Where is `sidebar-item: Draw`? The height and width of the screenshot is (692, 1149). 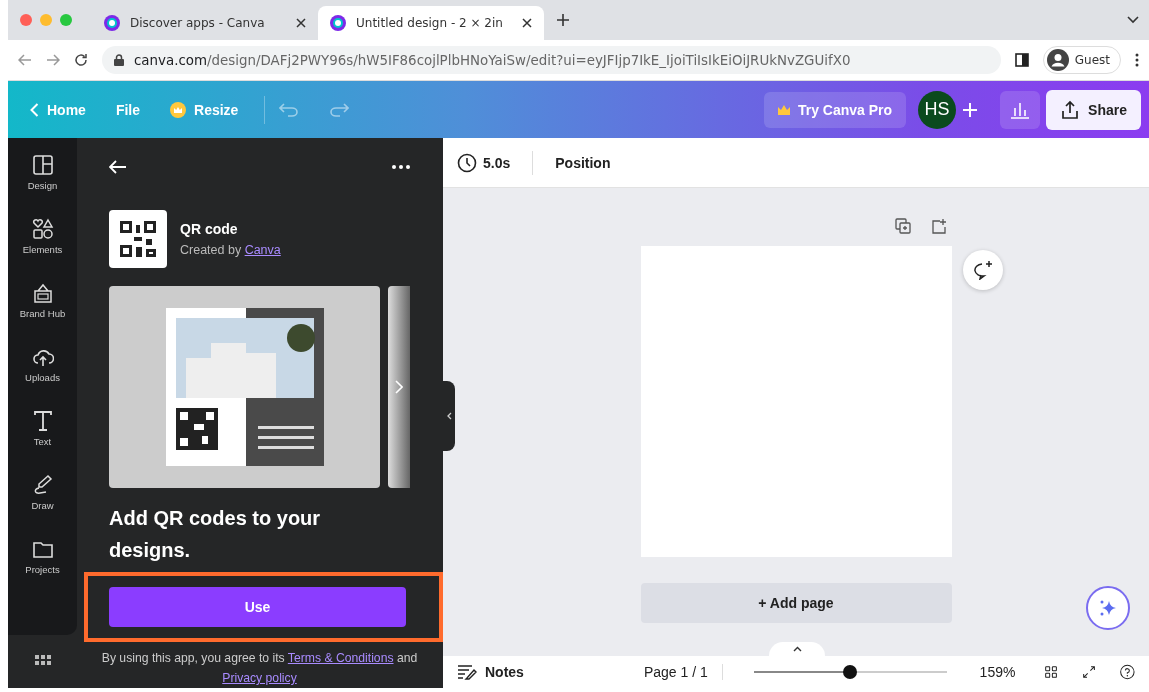
sidebar-item: Draw is located at coordinates (42, 492).